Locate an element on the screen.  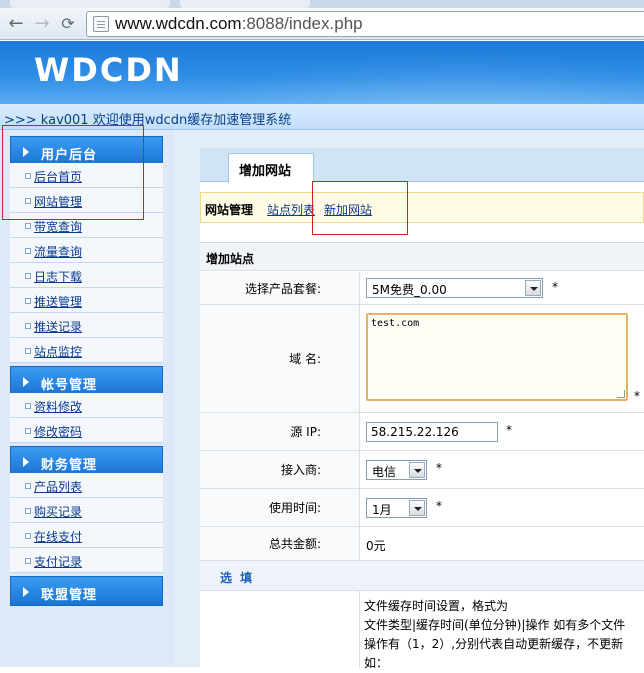
cache-desc-line: 文件缓存时间设置，格式为 is located at coordinates (436, 606).